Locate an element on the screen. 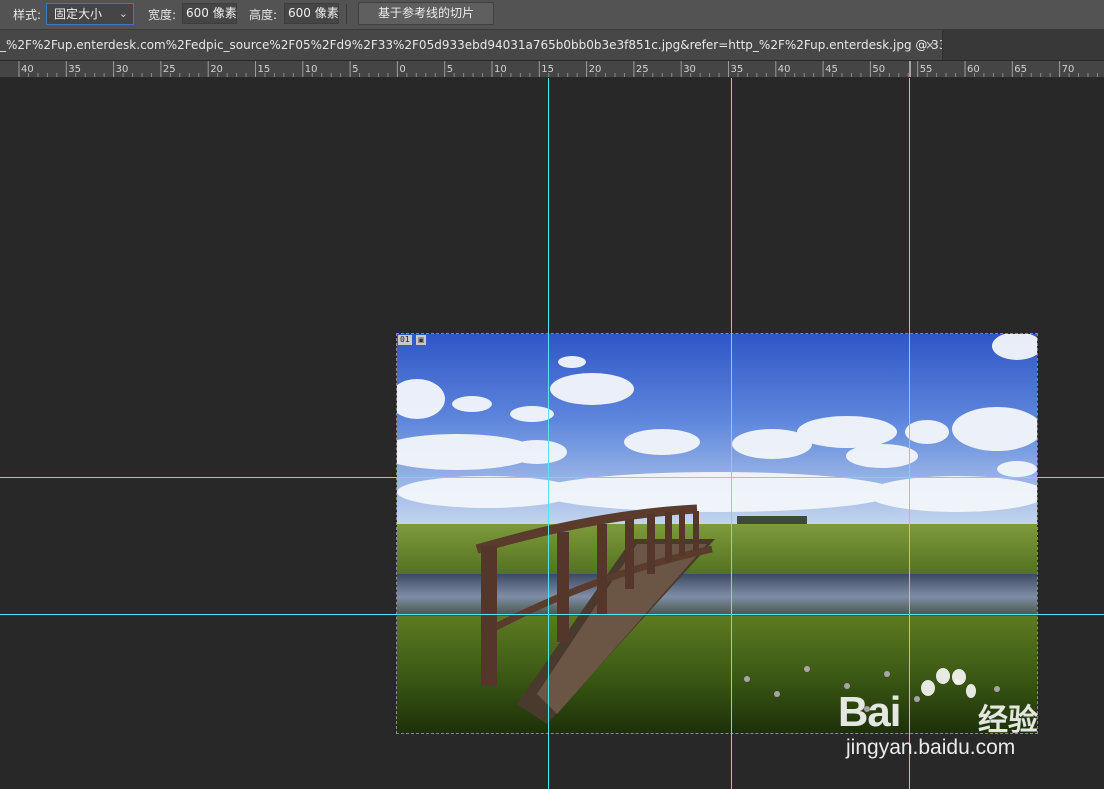 The height and width of the screenshot is (789, 1104). watermark-logo-text: Bai is located at coordinates (869, 711).